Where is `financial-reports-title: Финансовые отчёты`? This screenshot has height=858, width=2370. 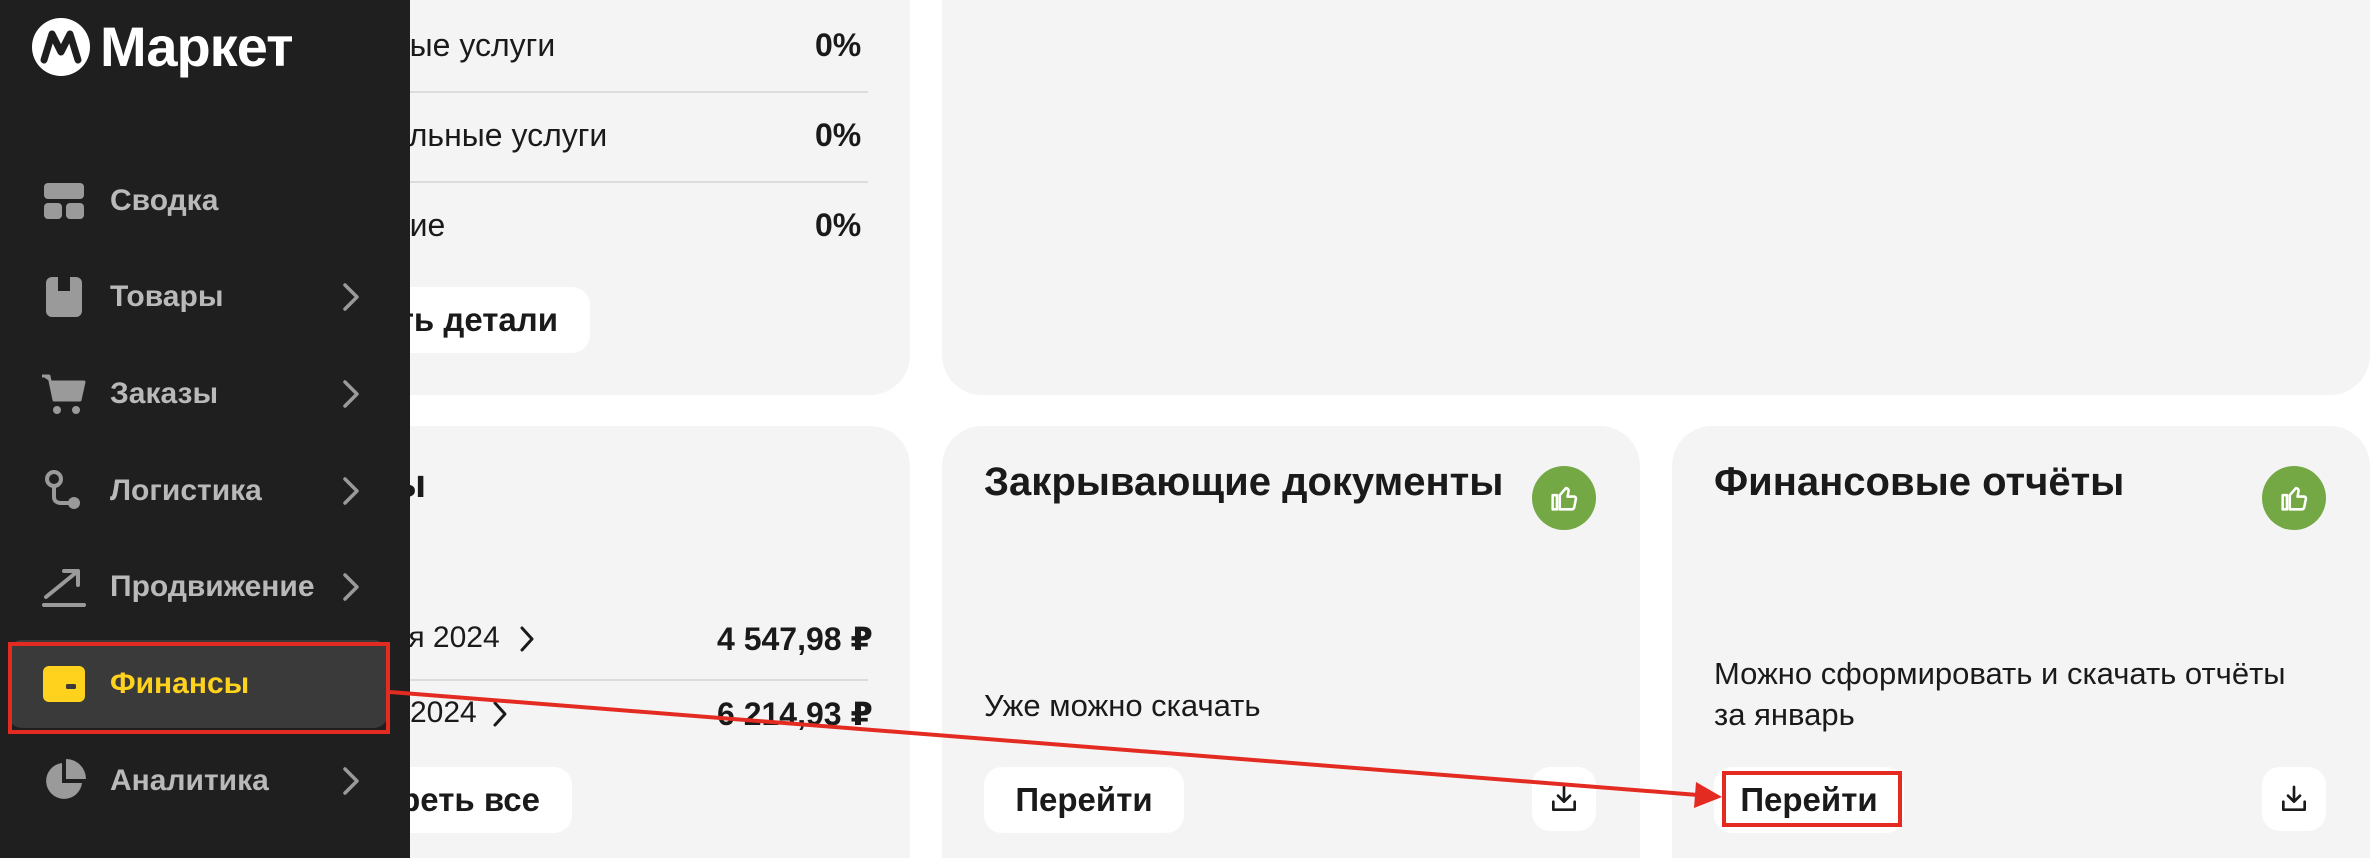 financial-reports-title: Финансовые отчёты is located at coordinates (1919, 482).